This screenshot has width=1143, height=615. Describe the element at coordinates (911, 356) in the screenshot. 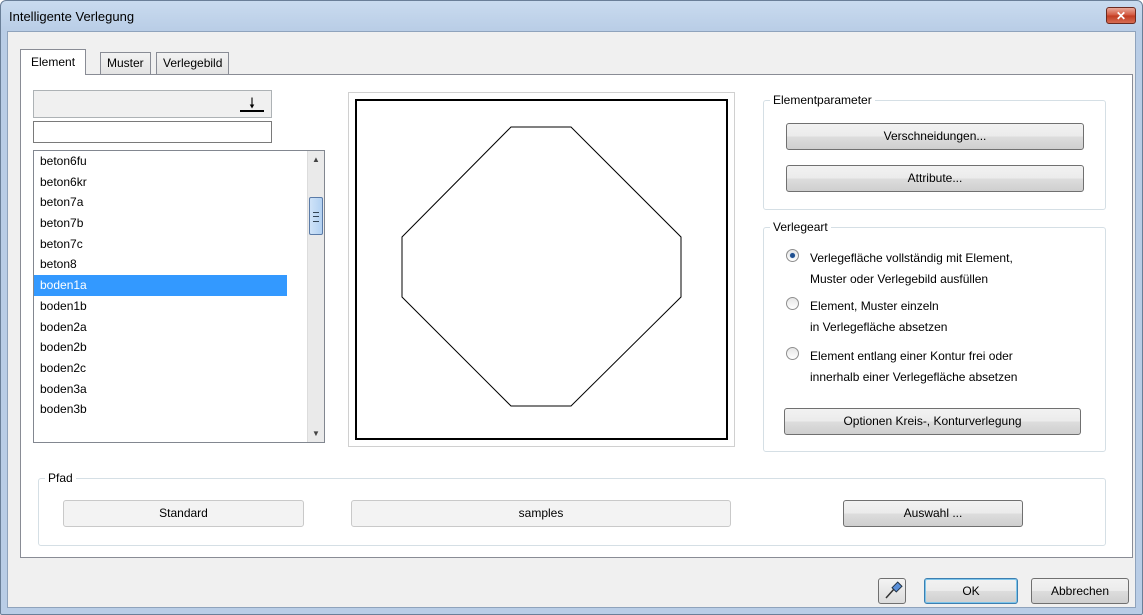

I see `radio-option-line1: Element entlang einer Kontur frei oder` at that location.